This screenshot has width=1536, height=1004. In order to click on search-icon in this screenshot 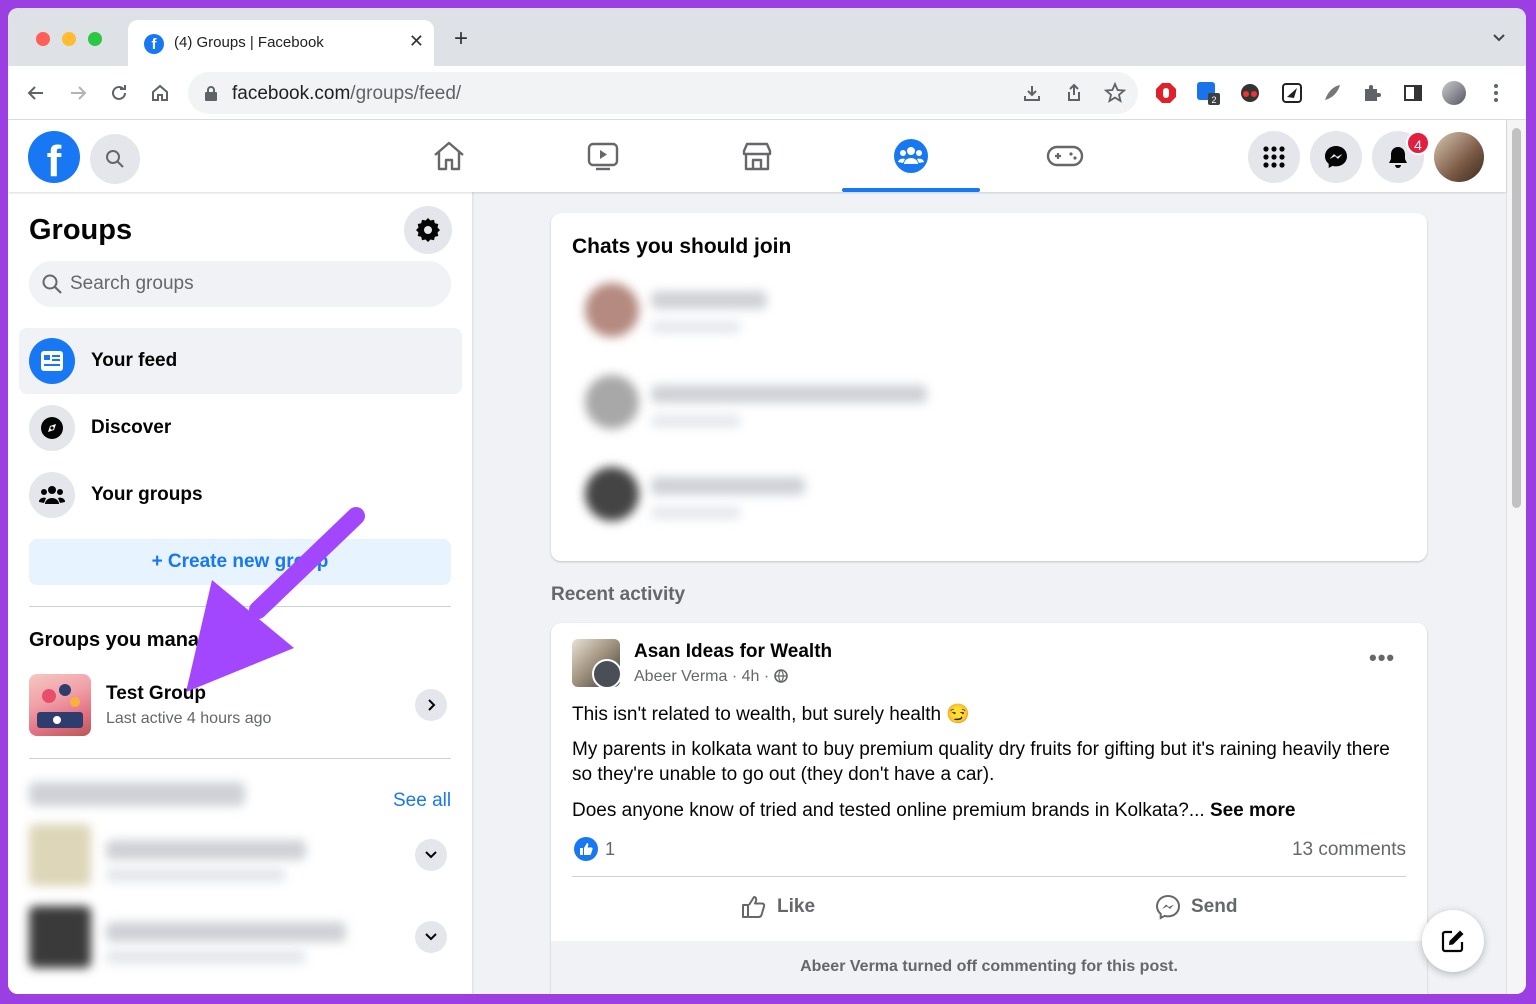, I will do `click(115, 159)`.